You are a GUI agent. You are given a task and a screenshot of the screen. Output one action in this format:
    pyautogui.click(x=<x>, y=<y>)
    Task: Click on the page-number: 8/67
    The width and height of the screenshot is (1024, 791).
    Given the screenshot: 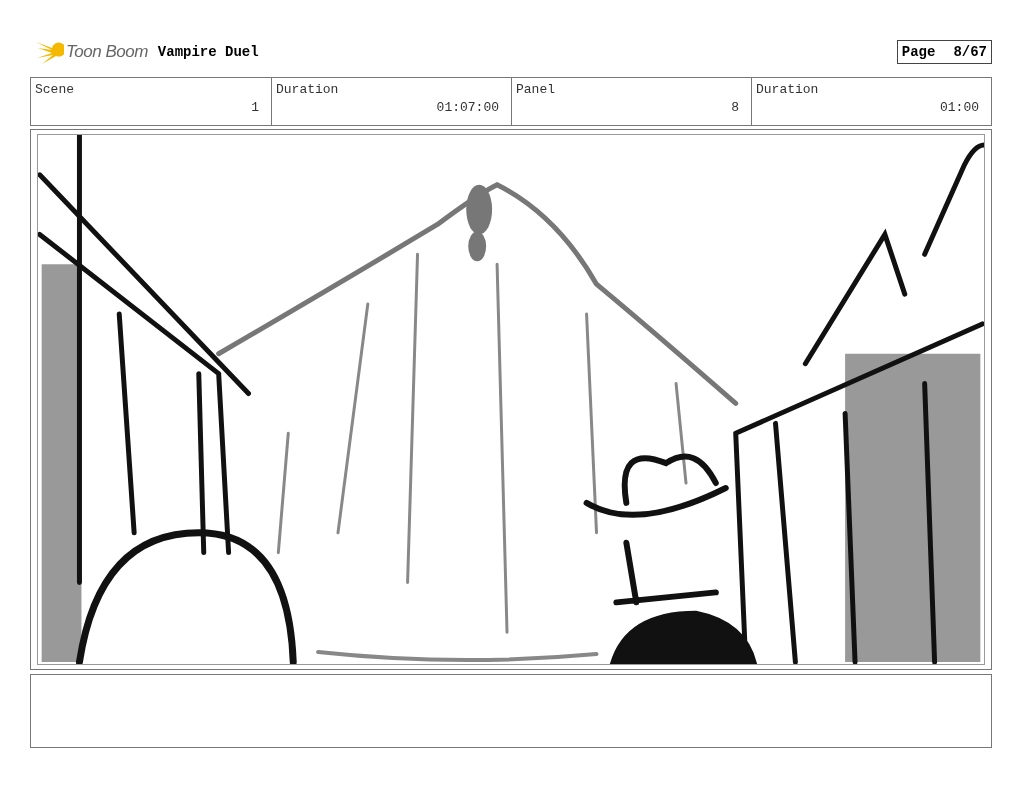 What is the action you would take?
    pyautogui.click(x=970, y=52)
    